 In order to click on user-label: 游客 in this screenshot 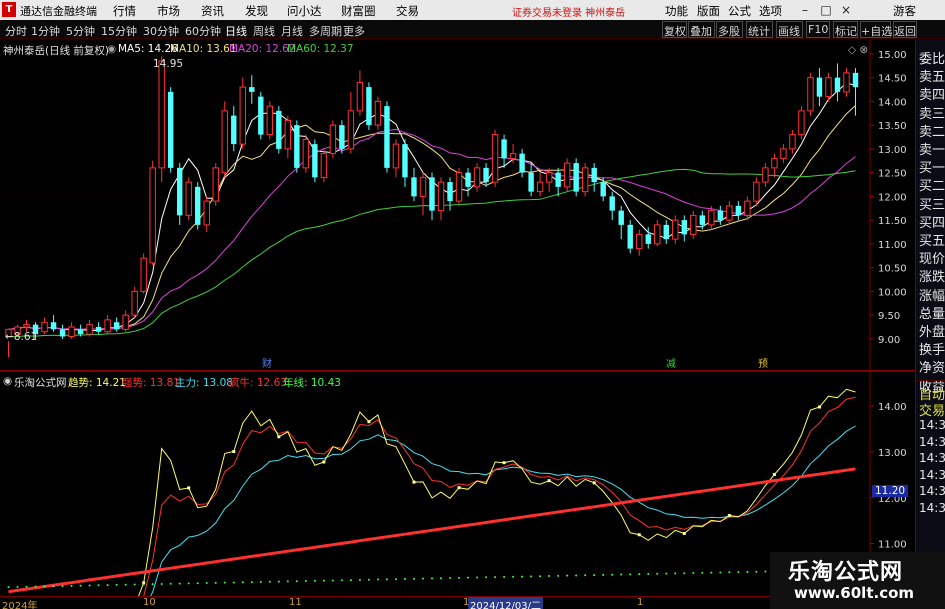, I will do `click(904, 11)`.